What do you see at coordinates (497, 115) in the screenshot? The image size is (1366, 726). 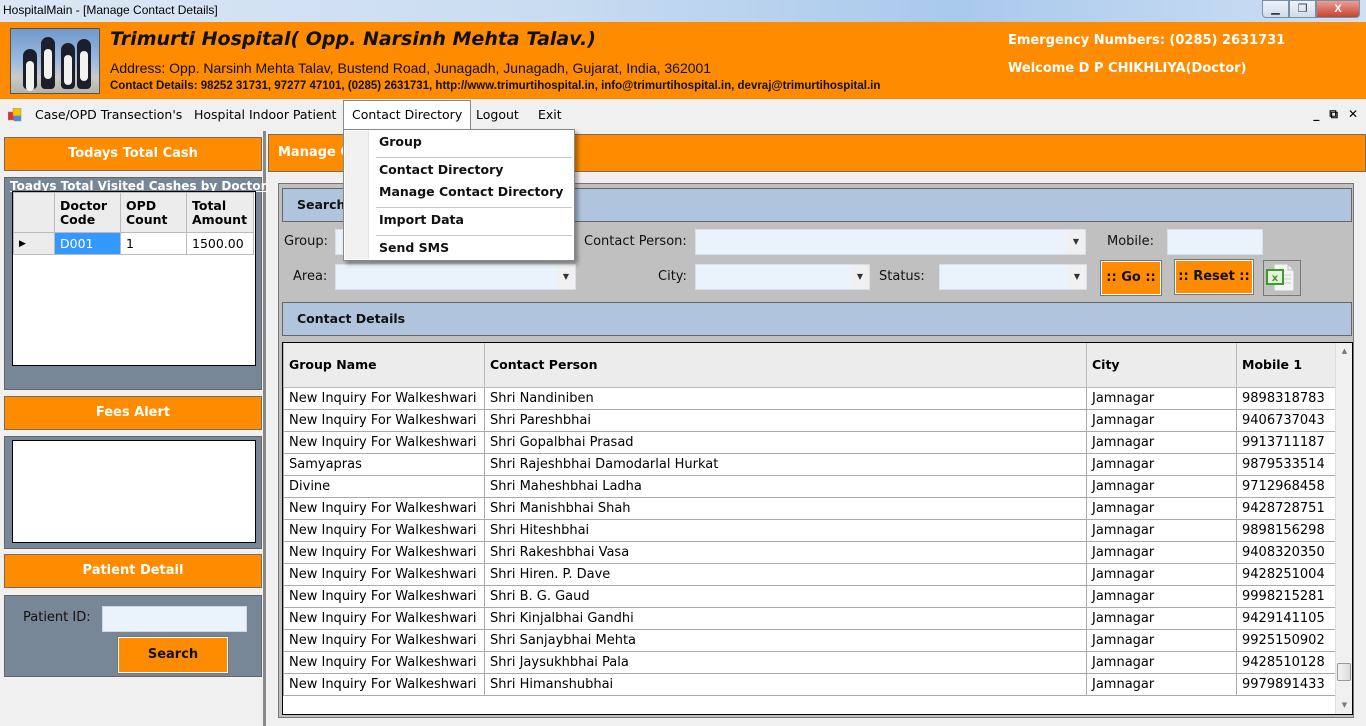 I see `menu-logout: Logout` at bounding box center [497, 115].